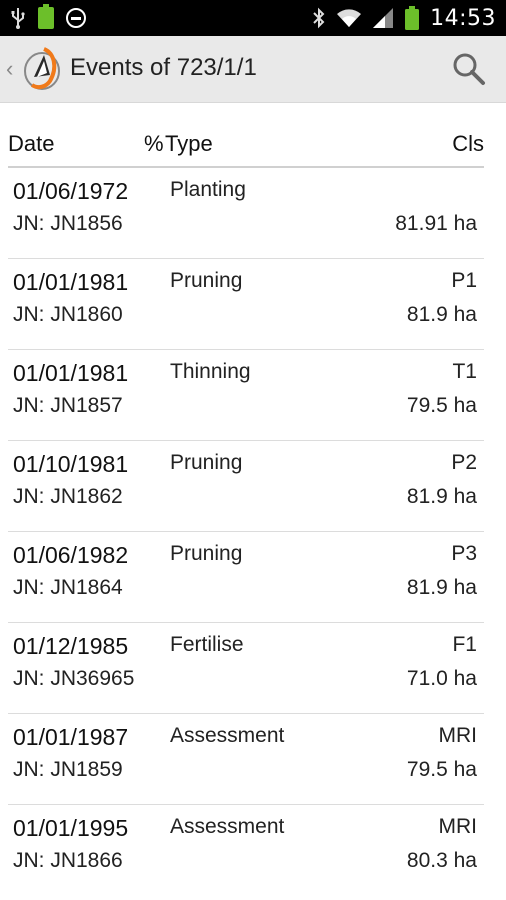  What do you see at coordinates (74, 678) in the screenshot?
I see `event-jn: JN: JN36965` at bounding box center [74, 678].